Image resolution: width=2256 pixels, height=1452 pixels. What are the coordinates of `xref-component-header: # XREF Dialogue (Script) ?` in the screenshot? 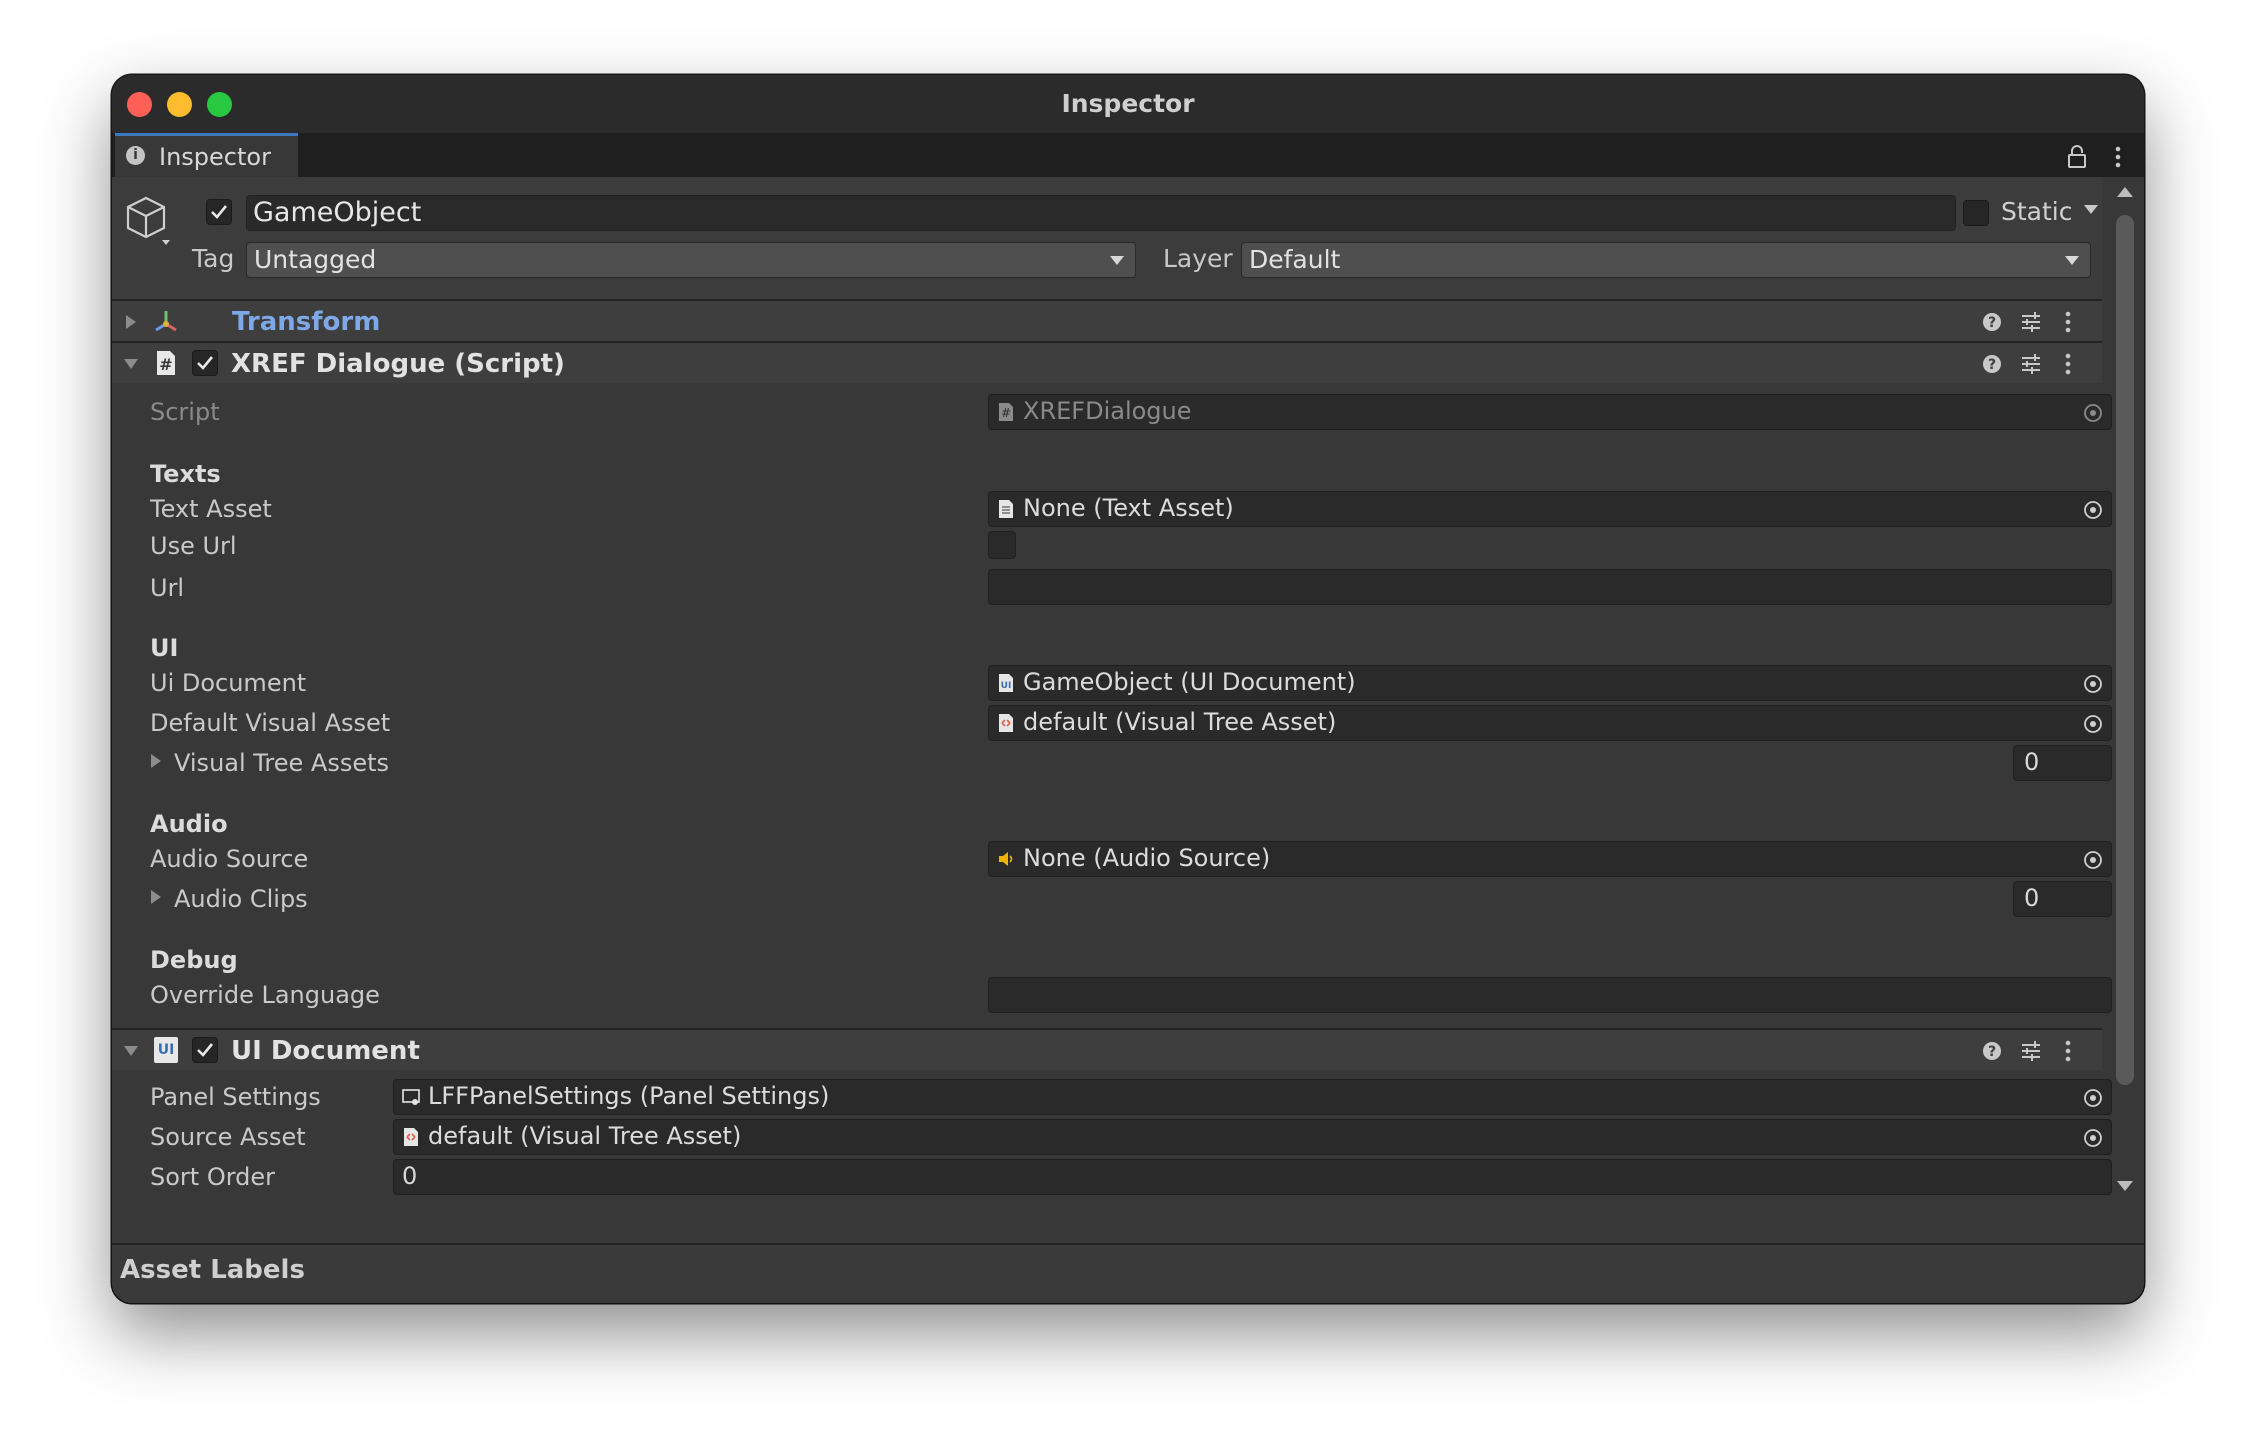 It's located at (1107, 362).